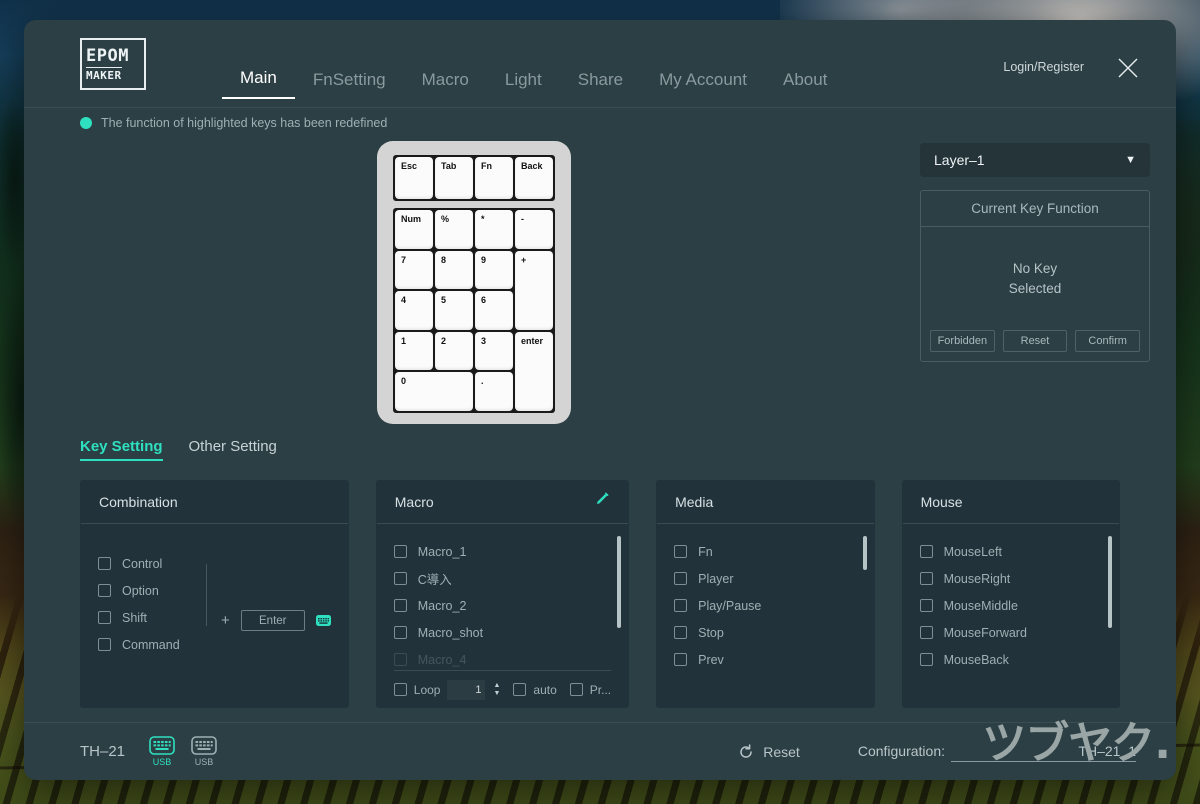 This screenshot has width=1200, height=804. I want to click on macro-scroll-thumb, so click(619, 582).